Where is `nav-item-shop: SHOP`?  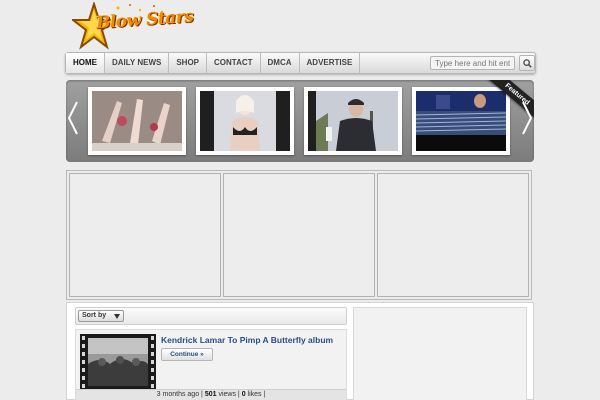
nav-item-shop: SHOP is located at coordinates (188, 63).